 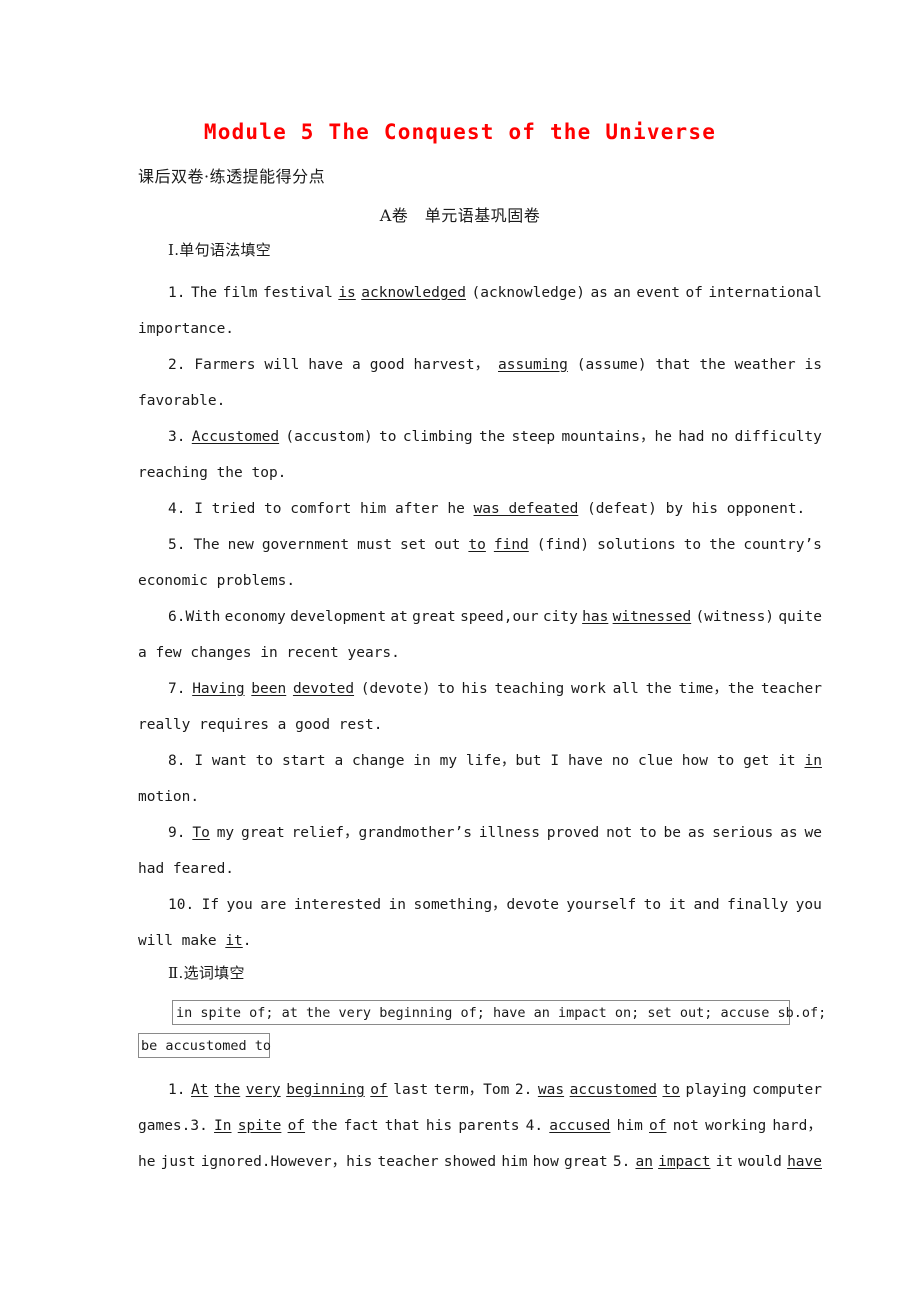 I want to click on text-run: interested, so click(x=337, y=905).